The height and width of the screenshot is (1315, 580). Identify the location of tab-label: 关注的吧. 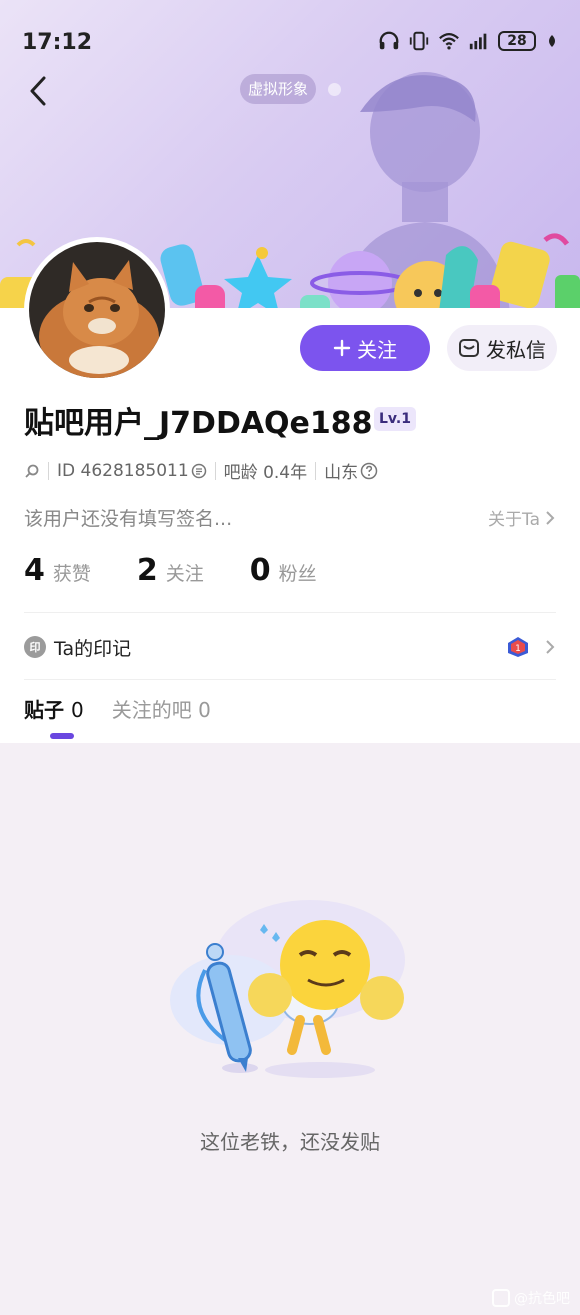
(151, 710).